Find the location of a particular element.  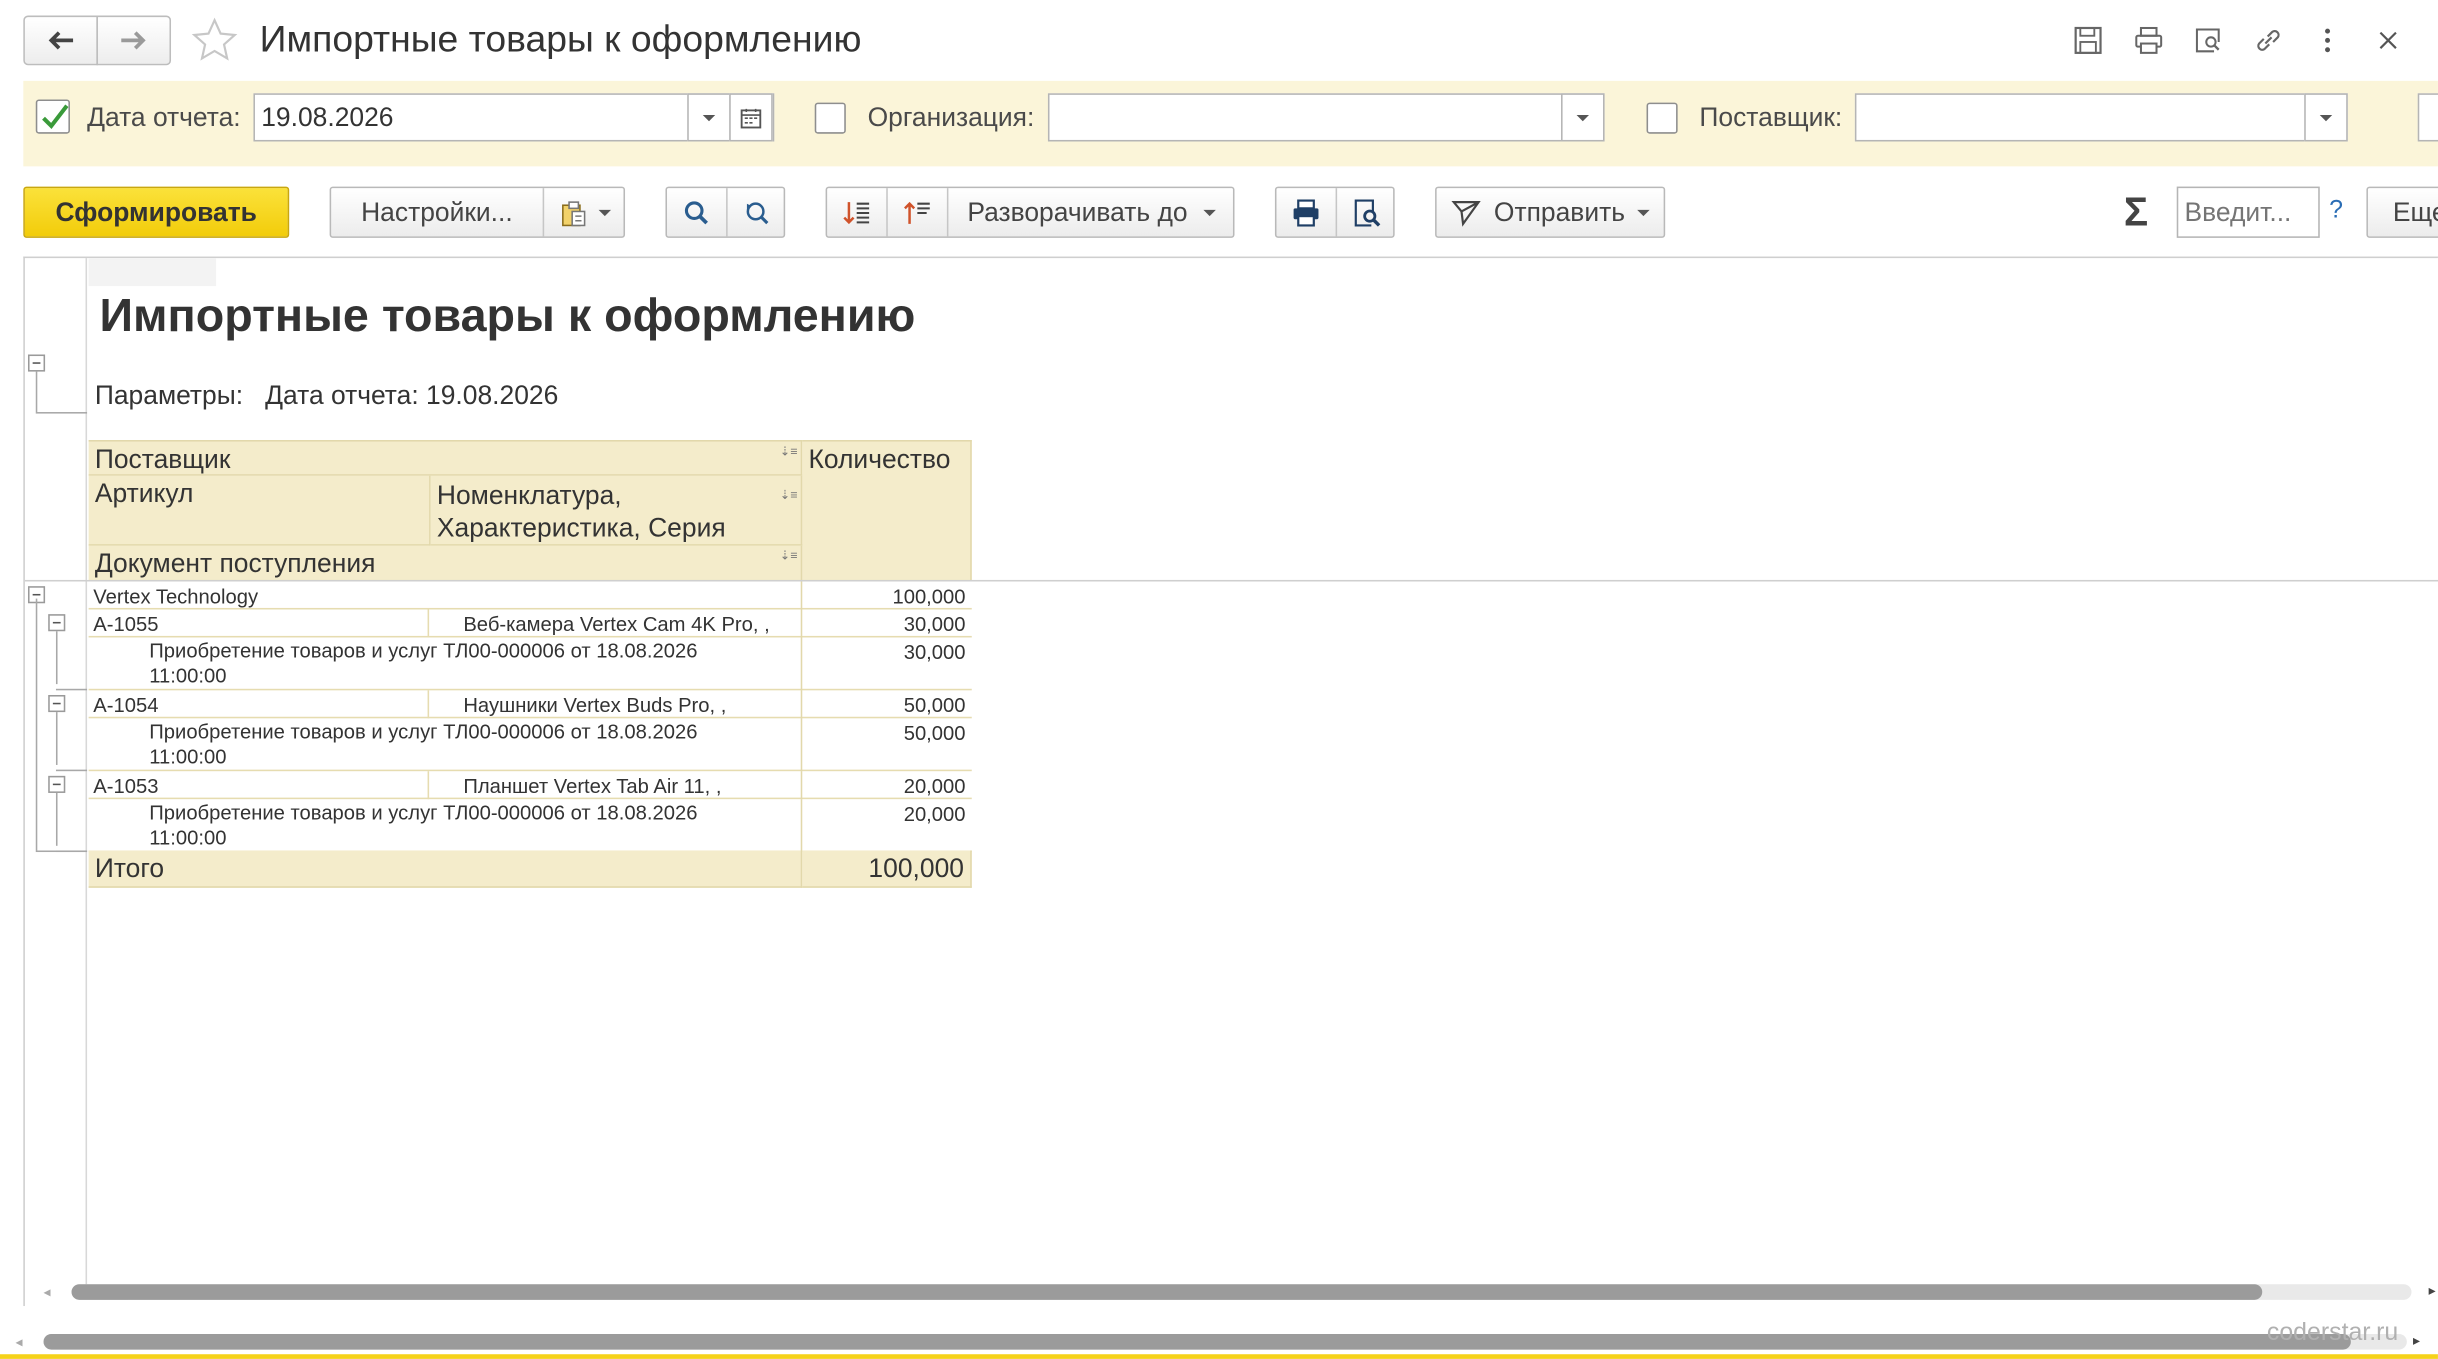

scroll-left-icon: ◂ is located at coordinates (47, 1292).